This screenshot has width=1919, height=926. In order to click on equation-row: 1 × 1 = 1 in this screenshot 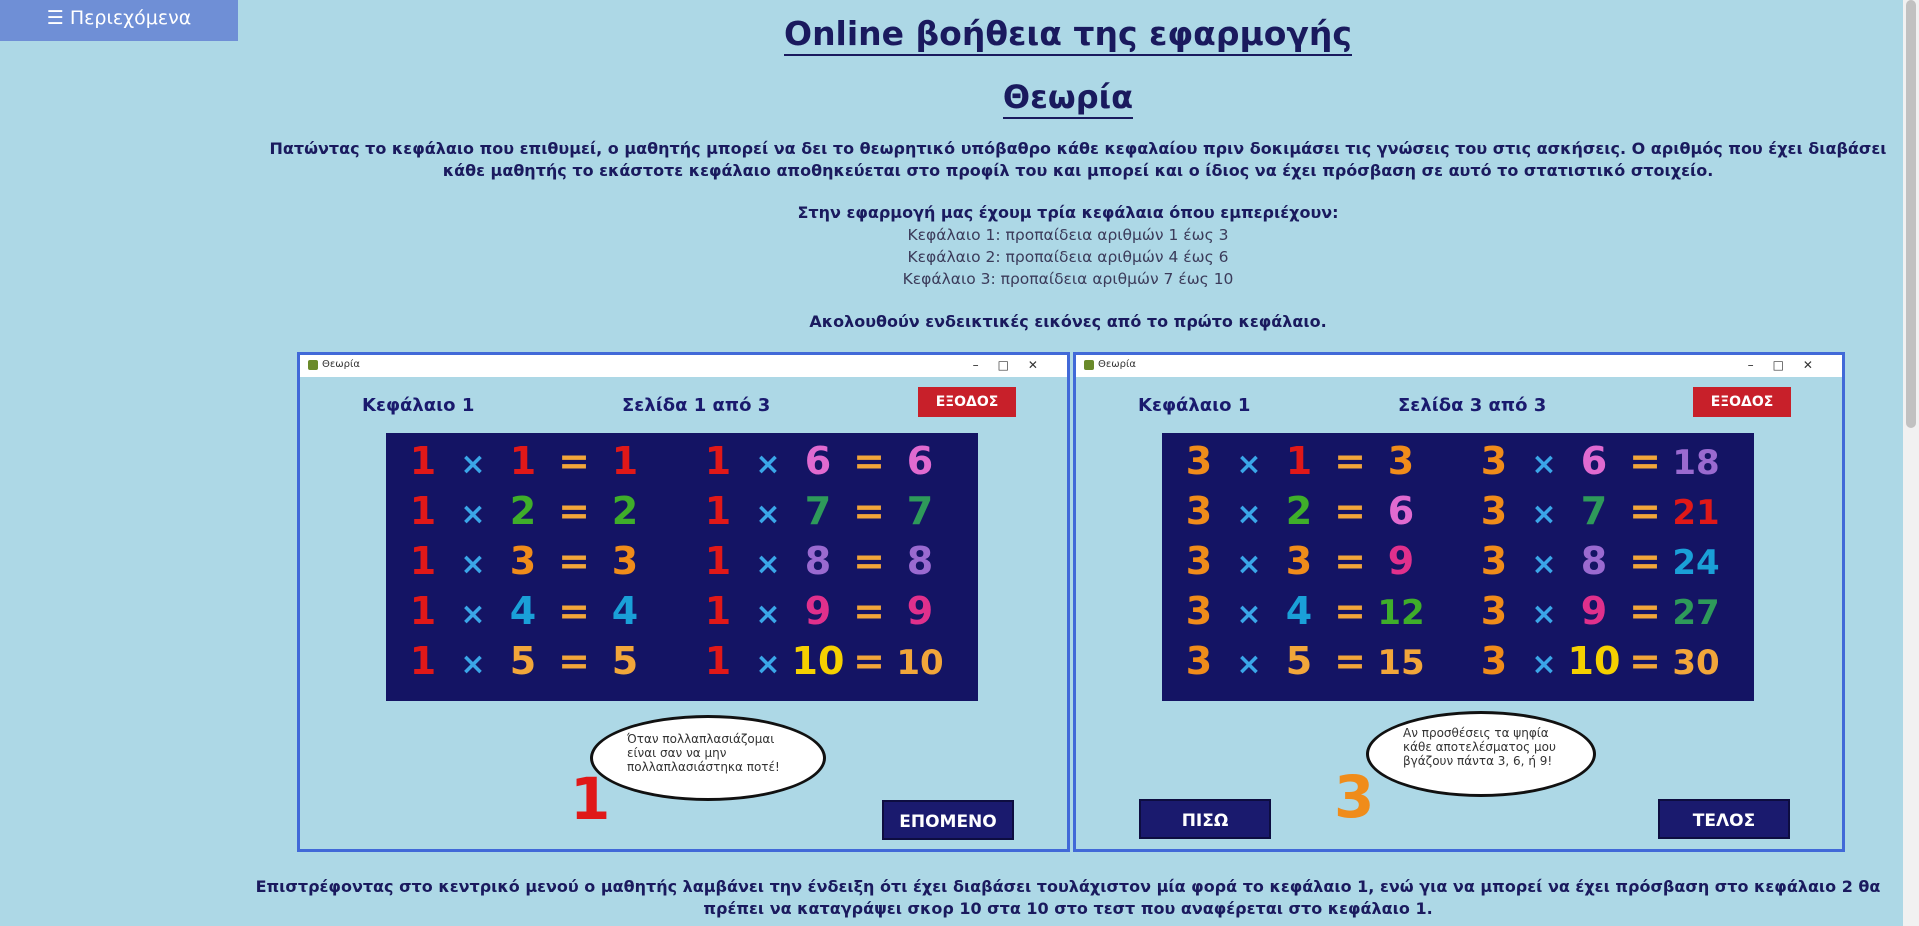, I will do `click(524, 461)`.